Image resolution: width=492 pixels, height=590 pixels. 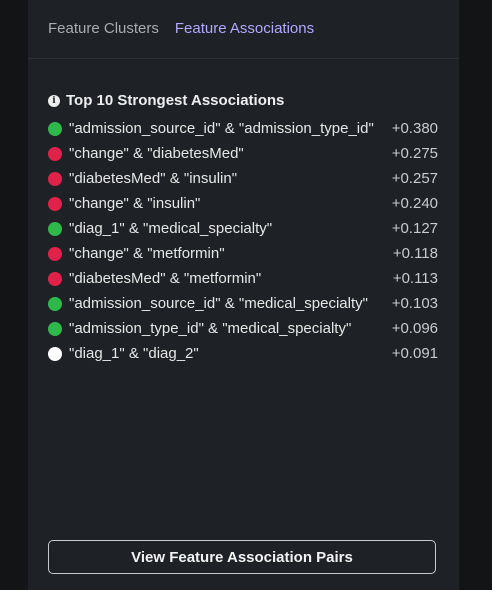 What do you see at coordinates (415, 278) in the screenshot?
I see `association-strength-value: +0.113` at bounding box center [415, 278].